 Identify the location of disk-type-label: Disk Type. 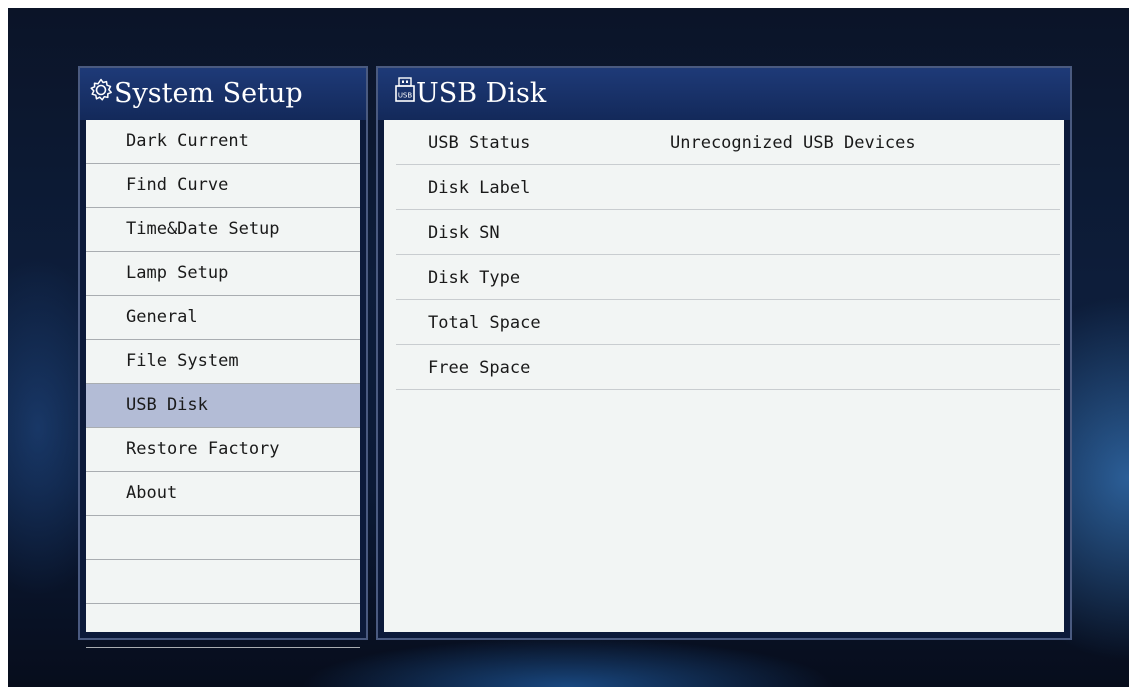
(474, 278).